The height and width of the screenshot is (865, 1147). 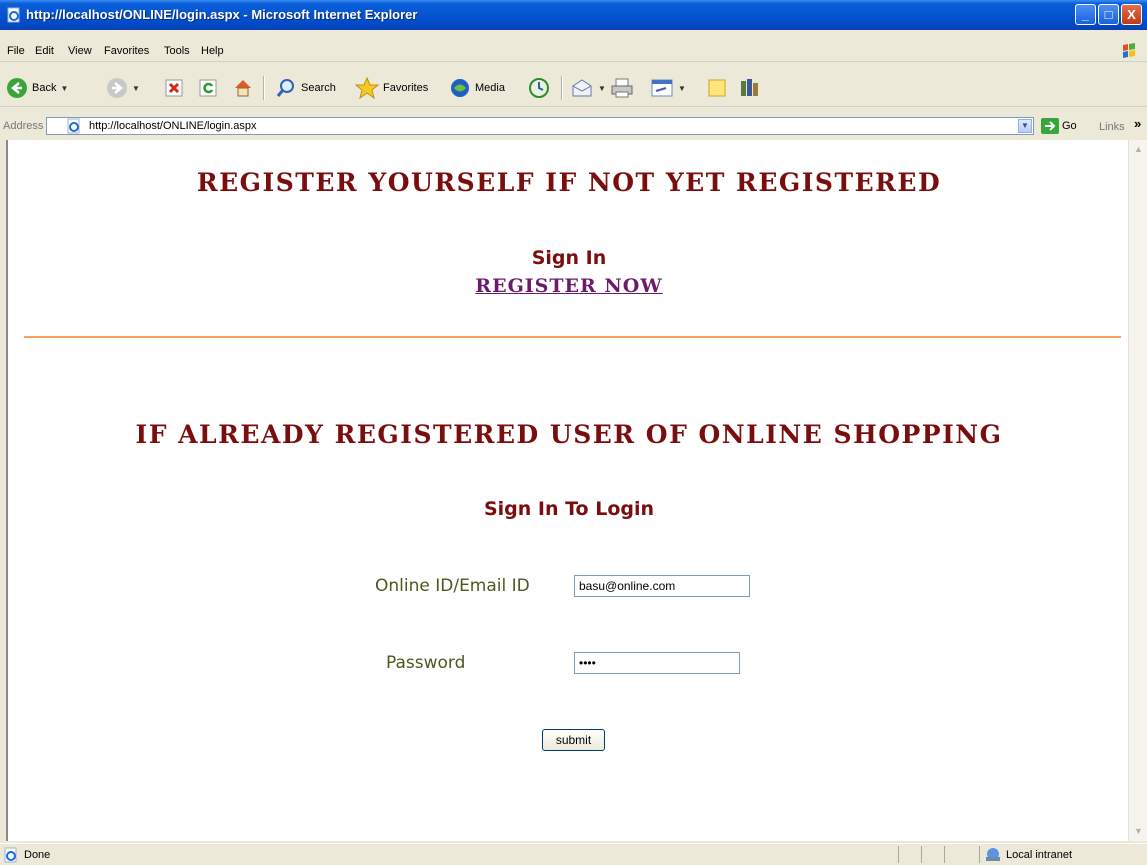 What do you see at coordinates (37, 855) in the screenshot?
I see `status-text: Done` at bounding box center [37, 855].